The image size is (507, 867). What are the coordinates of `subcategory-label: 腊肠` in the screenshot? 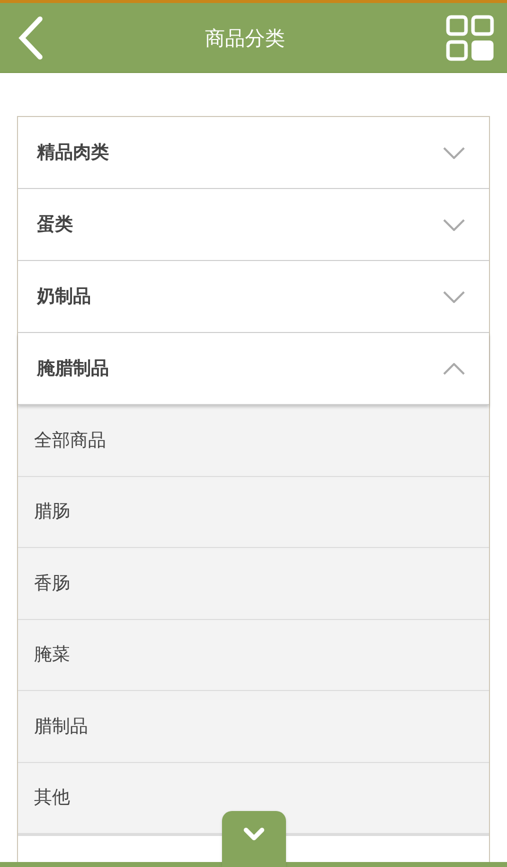 It's located at (52, 512).